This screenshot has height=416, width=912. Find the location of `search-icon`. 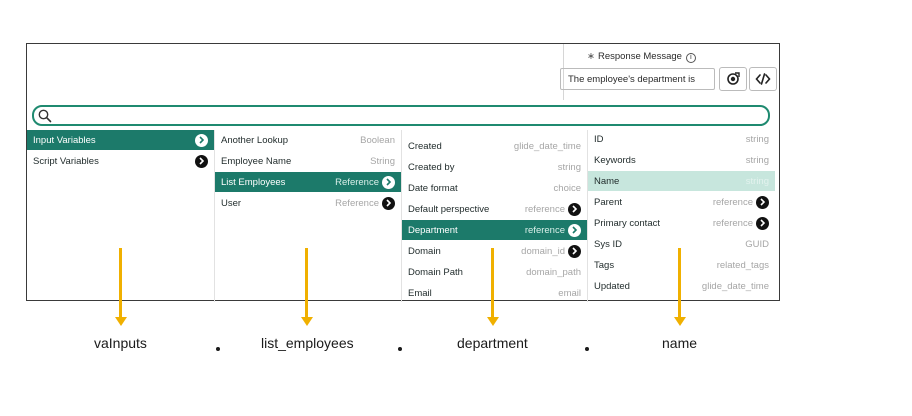

search-icon is located at coordinates (45, 116).